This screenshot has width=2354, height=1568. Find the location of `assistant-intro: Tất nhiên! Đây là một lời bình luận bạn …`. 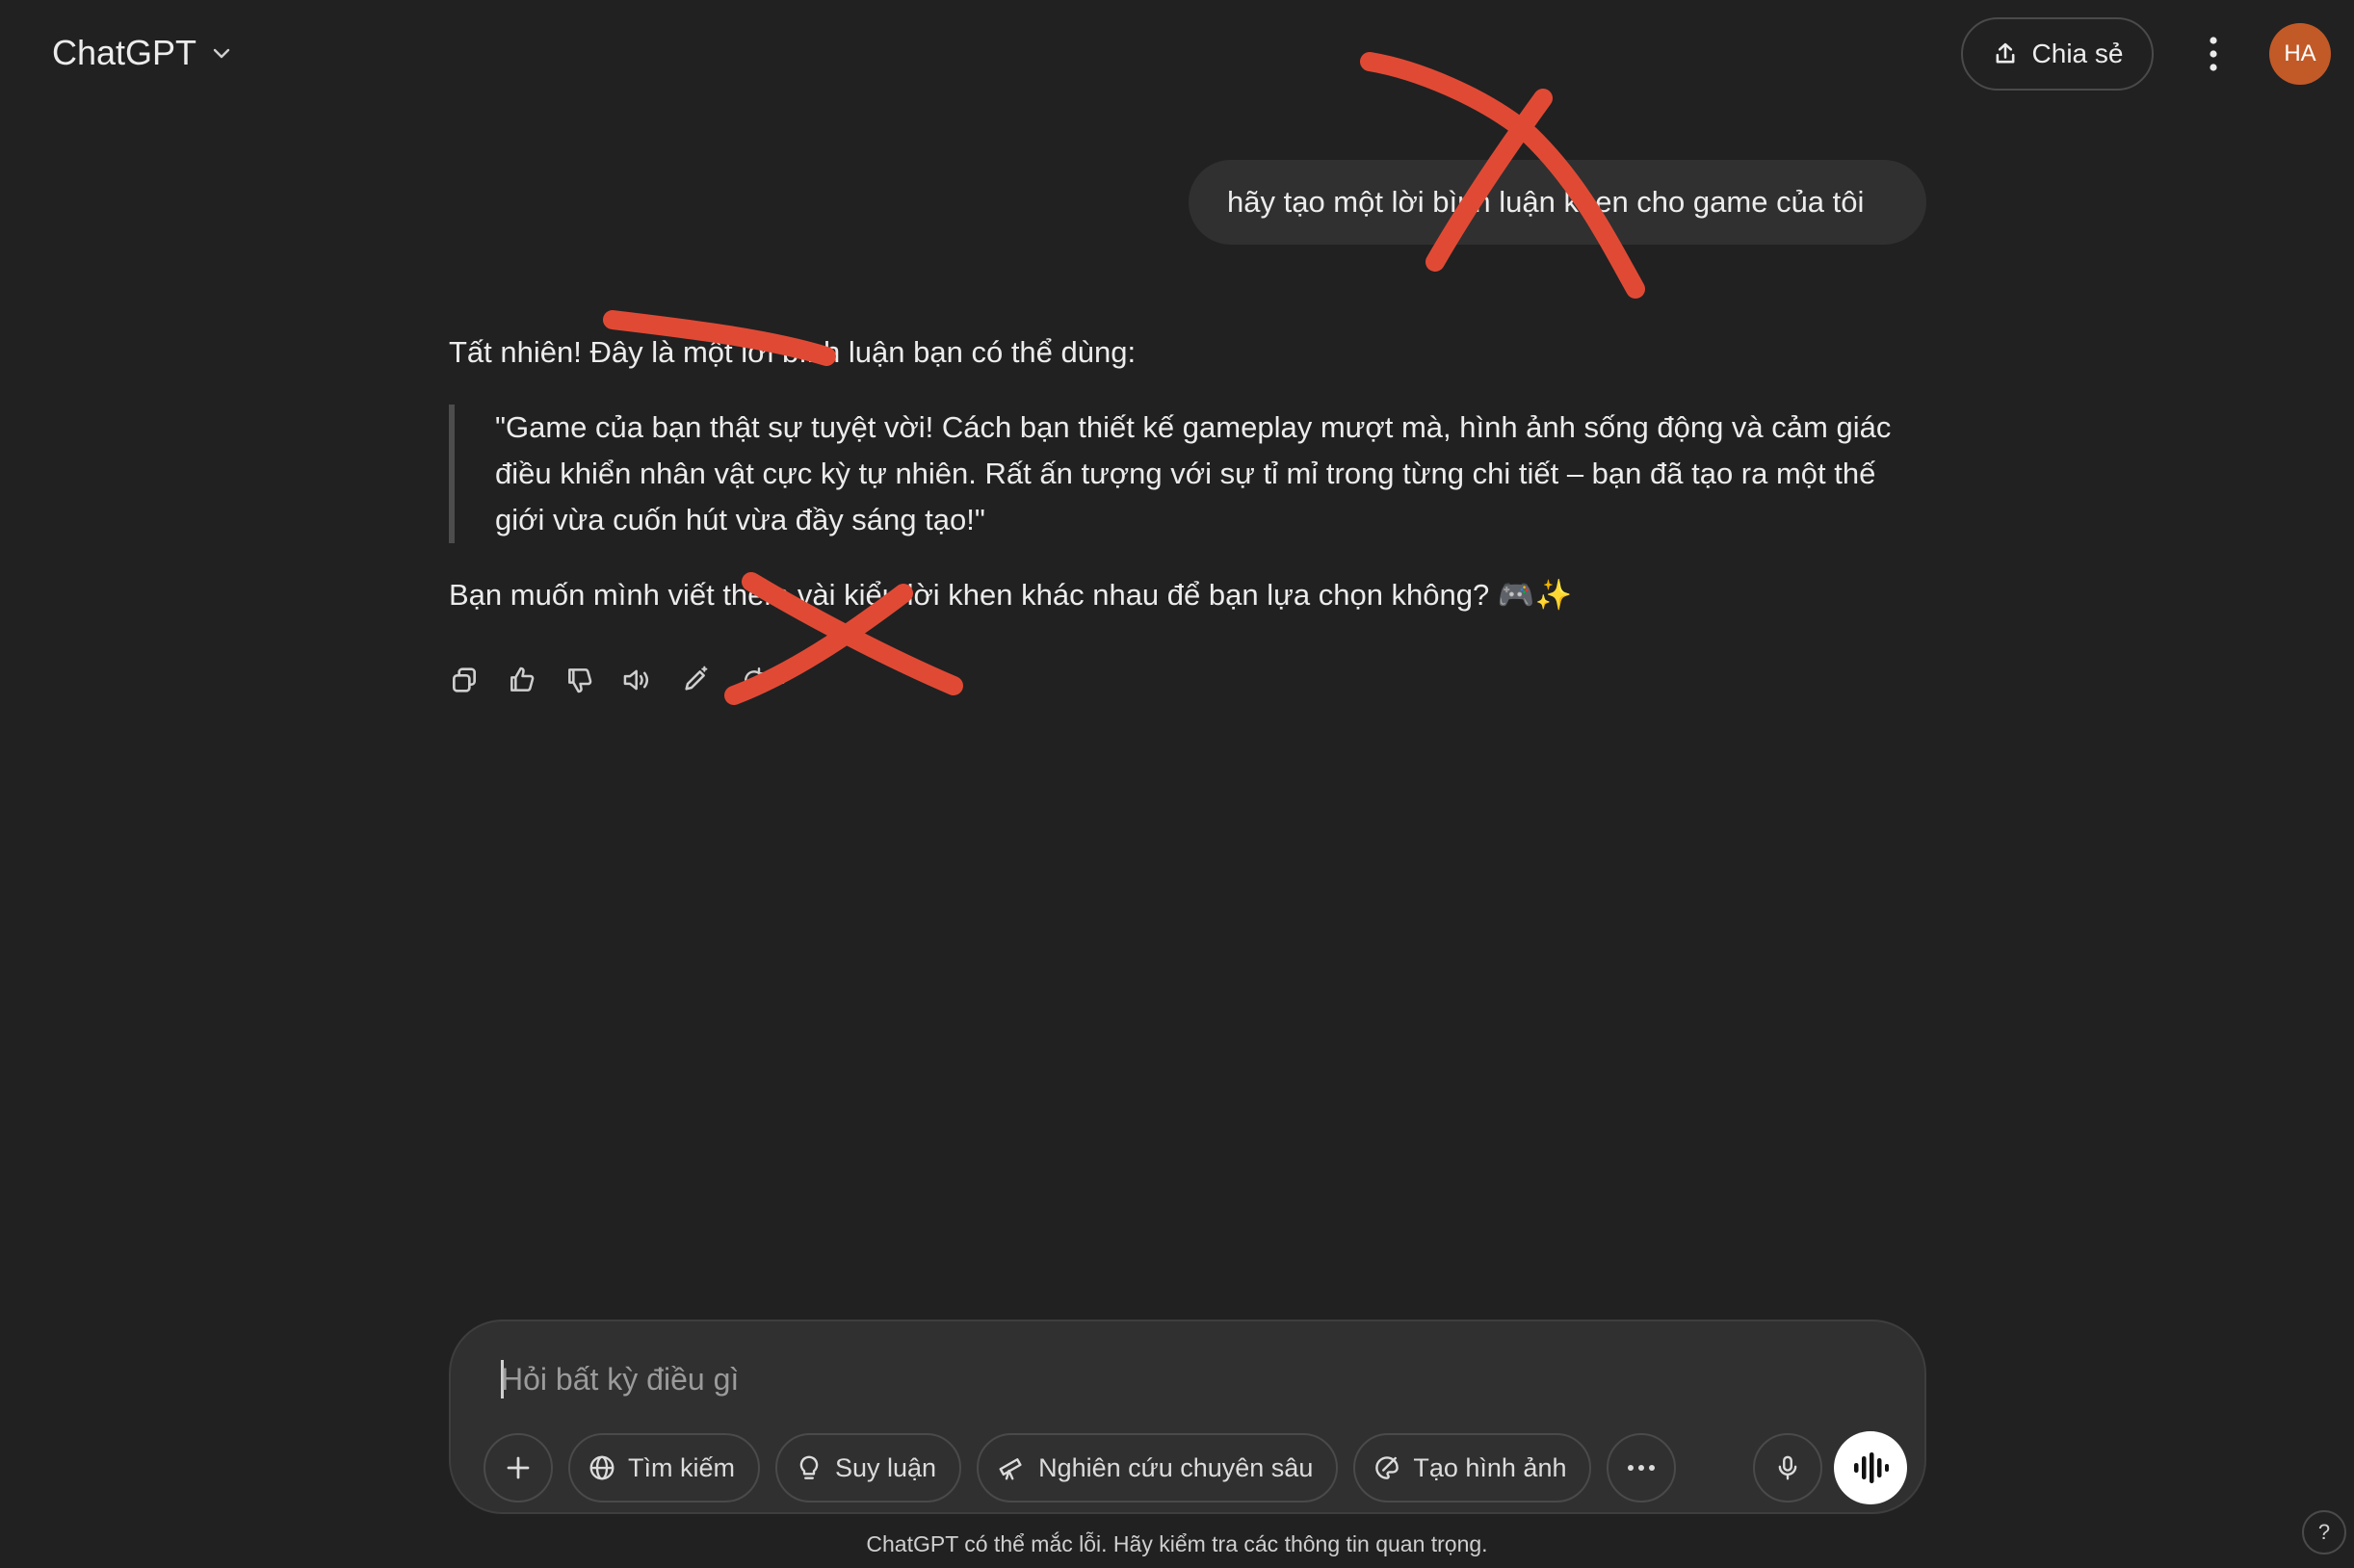

assistant-intro: Tất nhiên! Đây là một lời bình luận bạn … is located at coordinates (793, 352).